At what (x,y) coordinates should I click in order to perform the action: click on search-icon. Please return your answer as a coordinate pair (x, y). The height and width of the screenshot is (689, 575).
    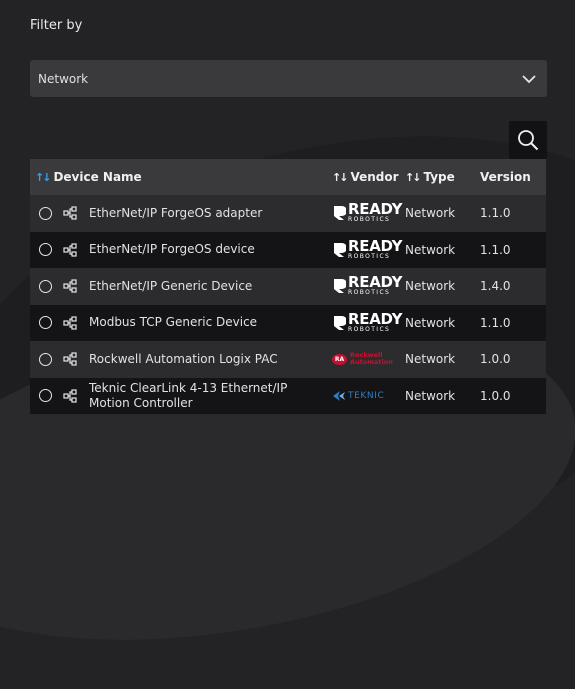
    Looking at the image, I should click on (528, 140).